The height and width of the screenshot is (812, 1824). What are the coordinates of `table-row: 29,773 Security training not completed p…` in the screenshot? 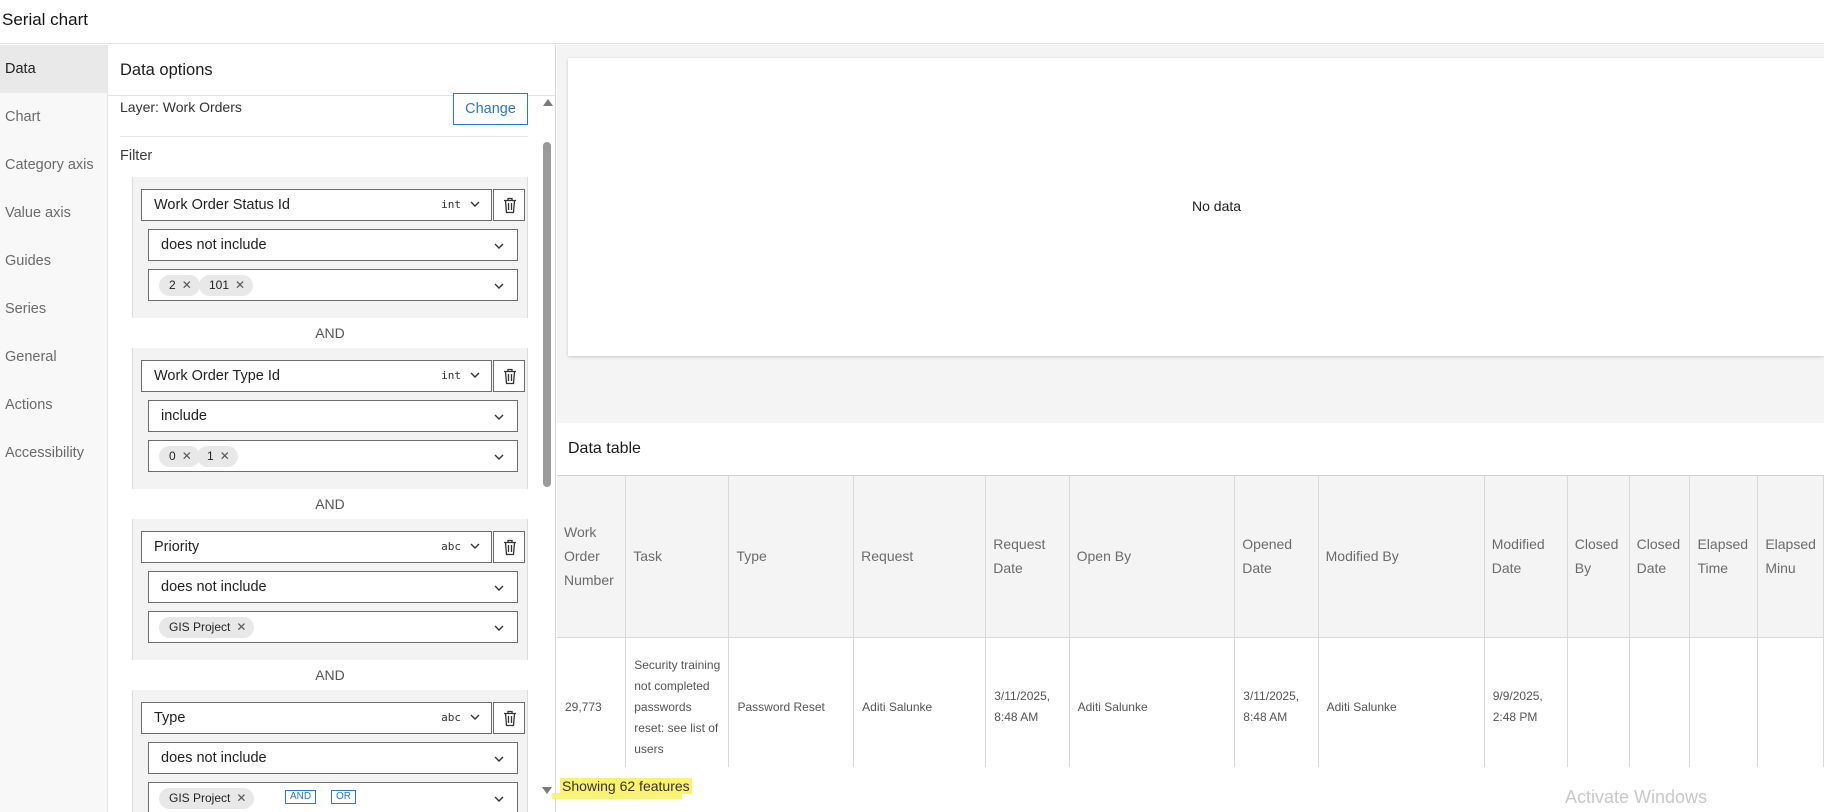 It's located at (1190, 702).